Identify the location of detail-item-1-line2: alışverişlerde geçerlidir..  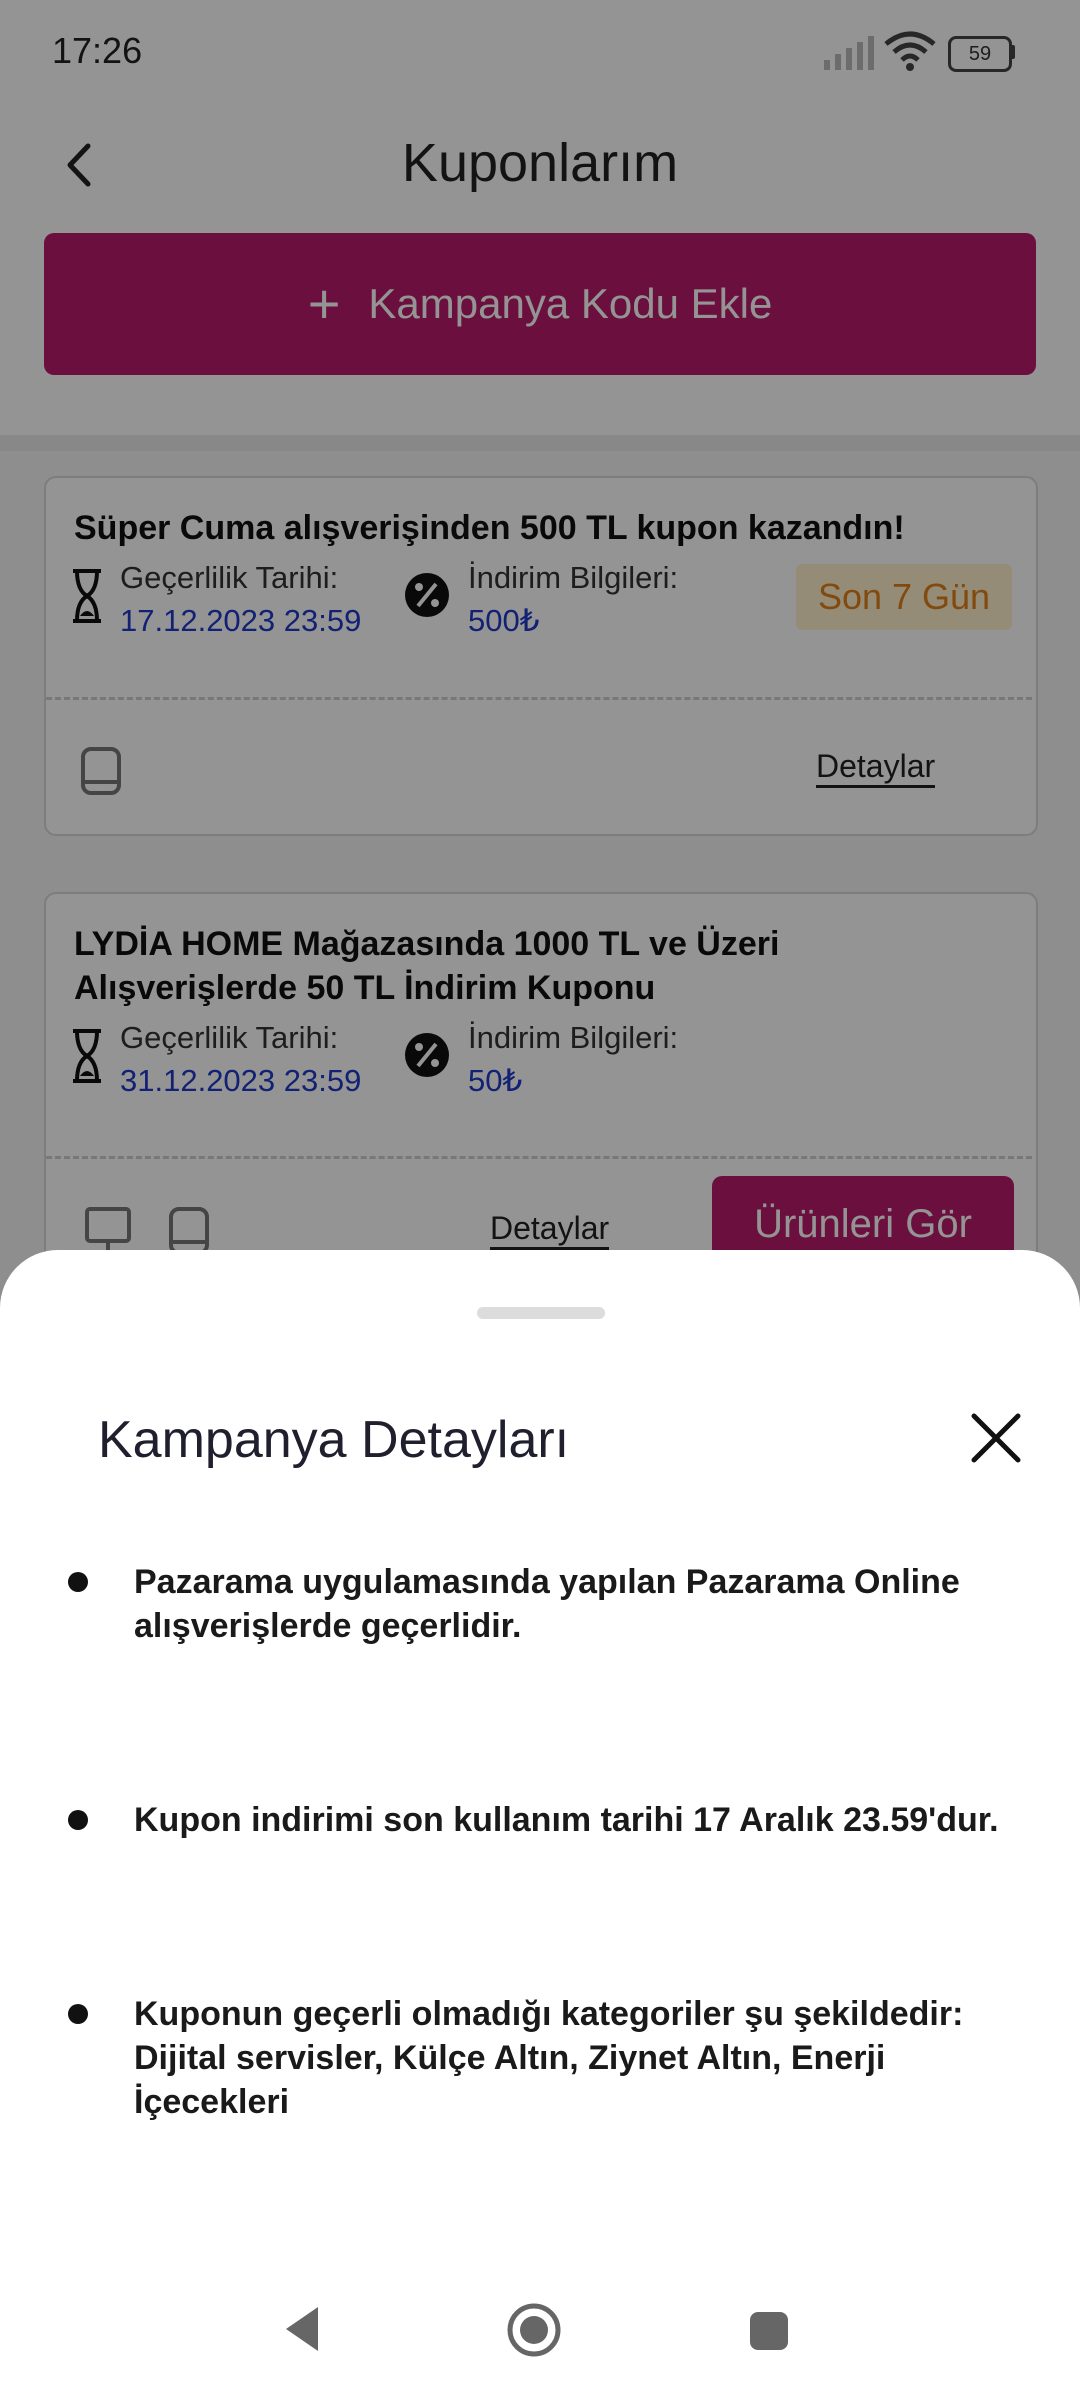
(328, 1626).